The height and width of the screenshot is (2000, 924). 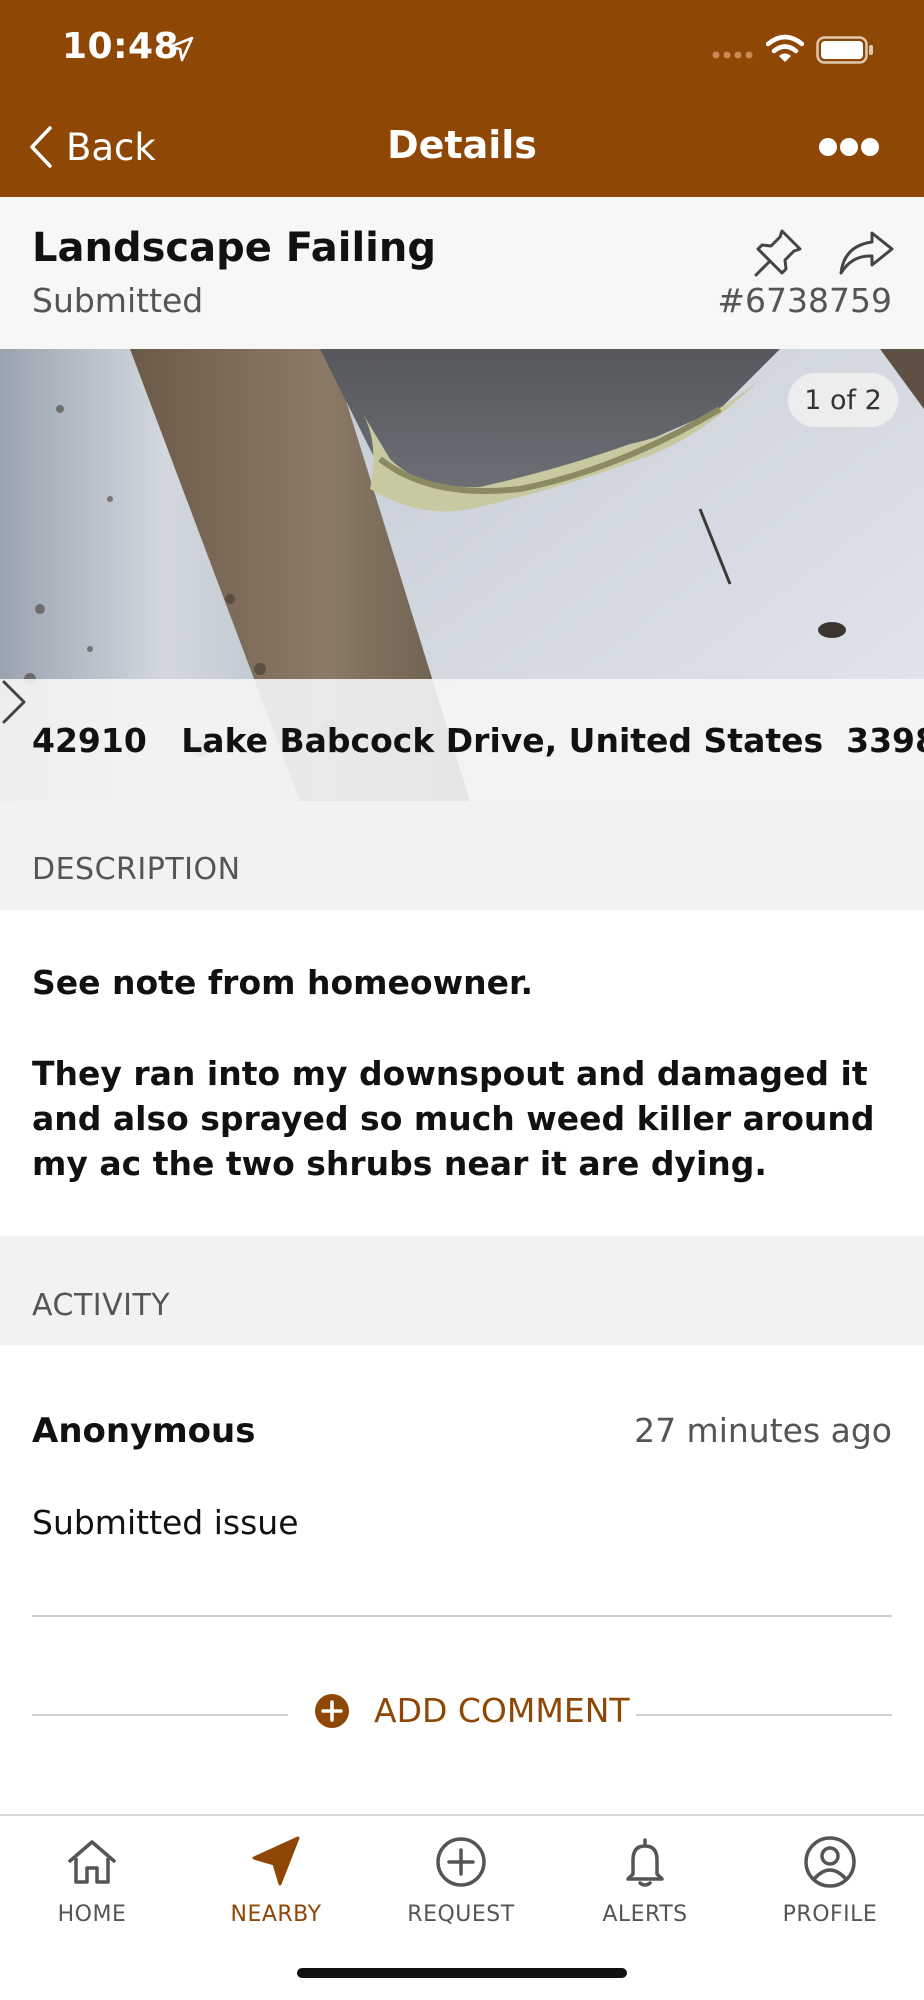 What do you see at coordinates (276, 1889) in the screenshot?
I see `tab-nearby: NEARBY` at bounding box center [276, 1889].